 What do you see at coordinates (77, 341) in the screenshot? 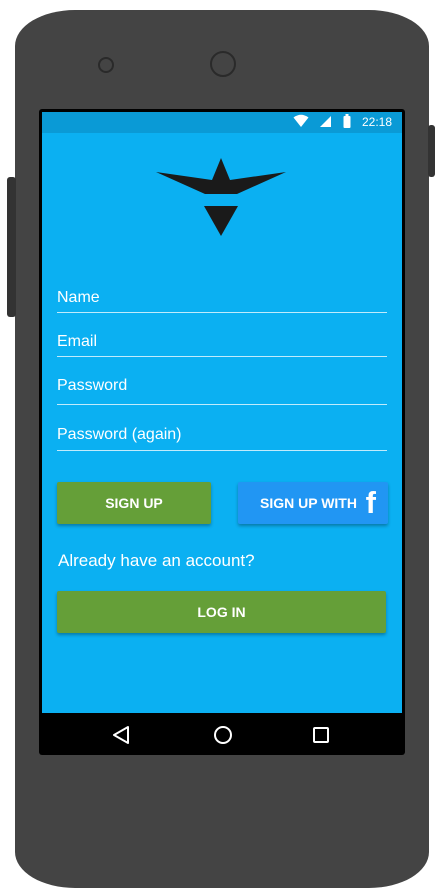
I see `email-field-label: Email` at bounding box center [77, 341].